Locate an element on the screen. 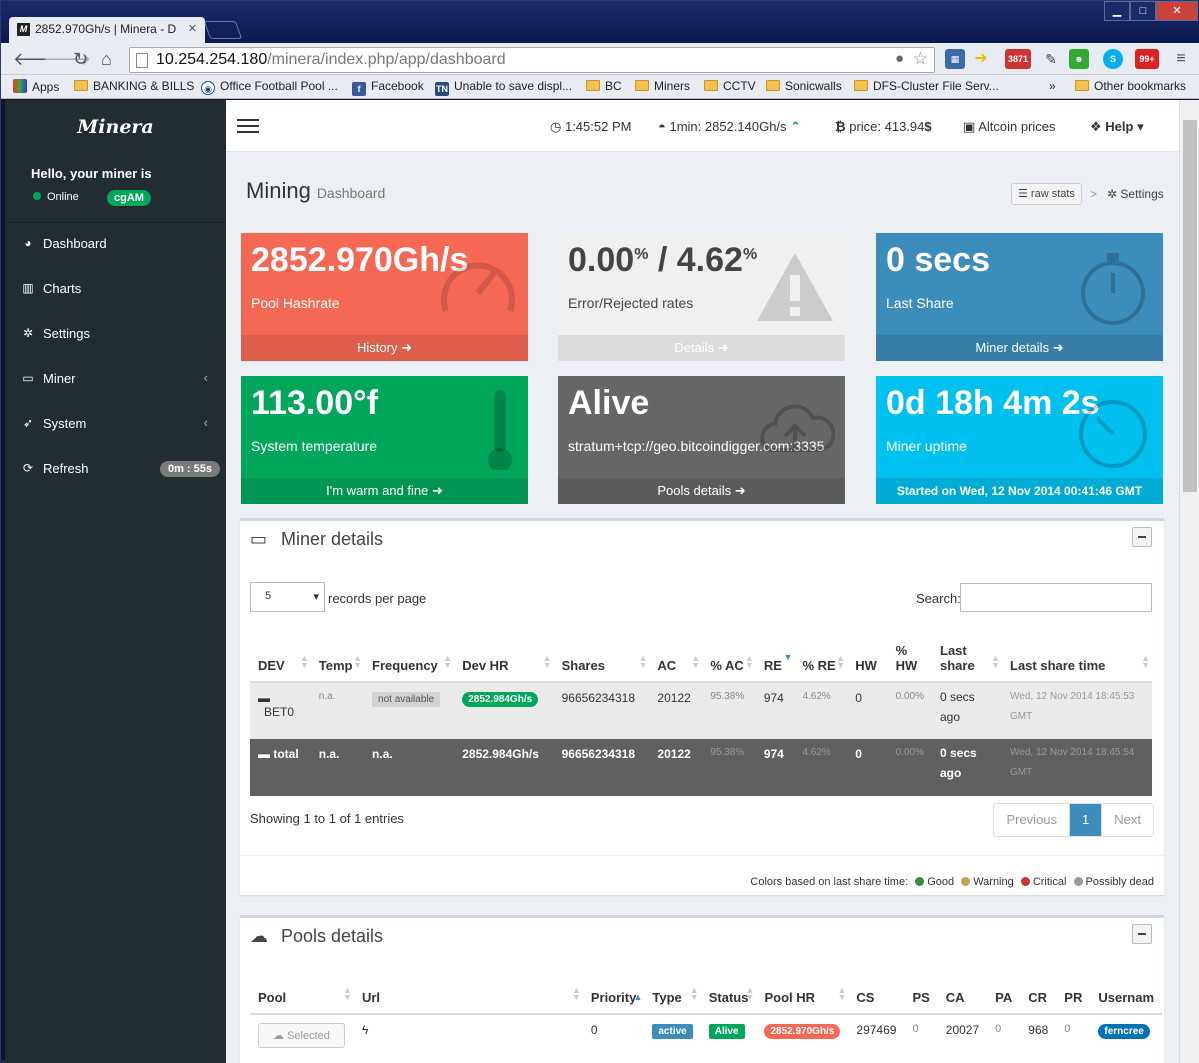 This screenshot has width=1199, height=1063. gmail-icon: 3871 is located at coordinates (1018, 59).